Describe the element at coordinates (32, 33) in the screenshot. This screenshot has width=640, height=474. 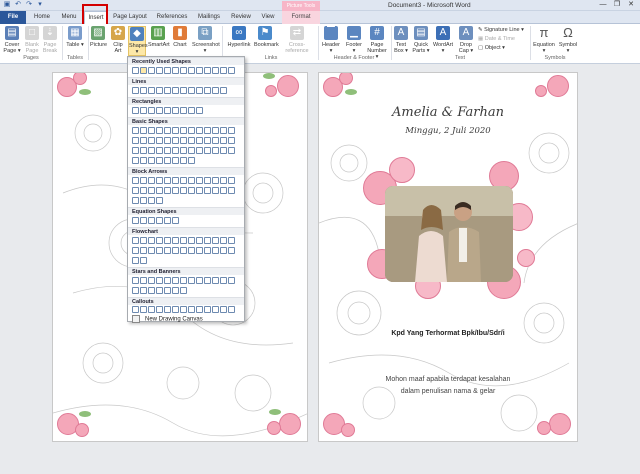
I see `blank-page-icon: □` at that location.